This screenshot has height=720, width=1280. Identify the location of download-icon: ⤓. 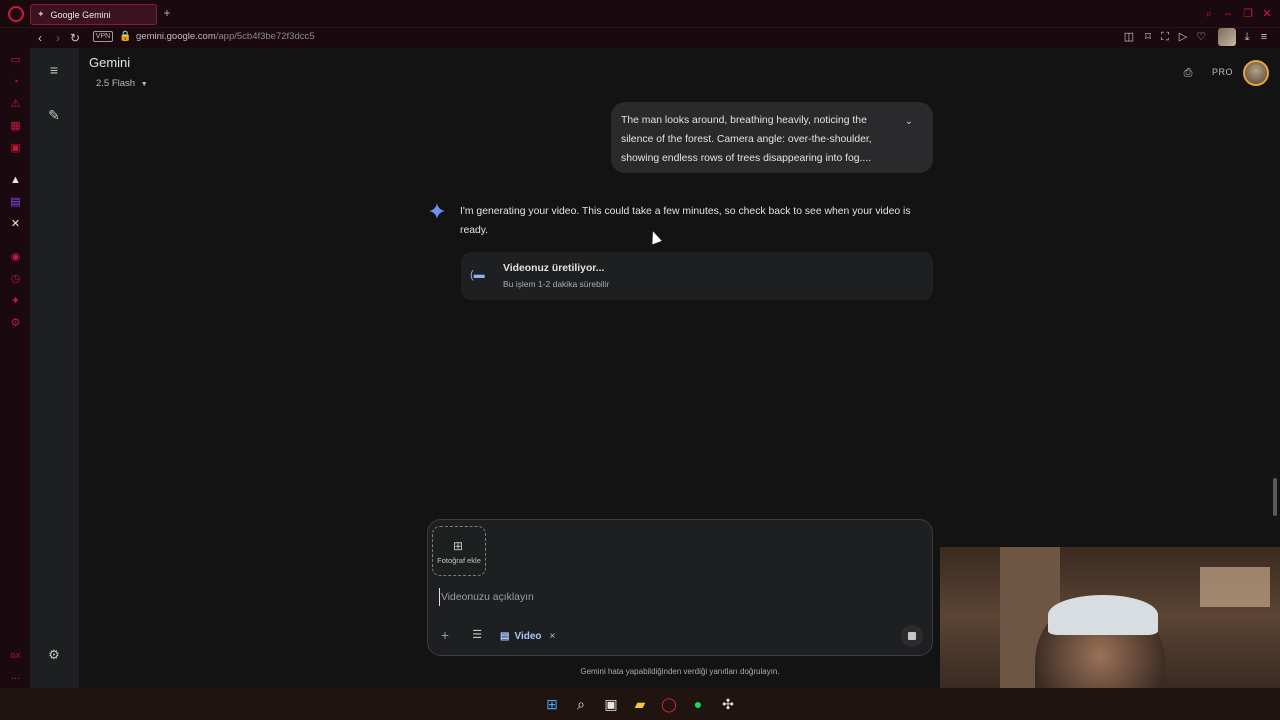
(1247, 37).